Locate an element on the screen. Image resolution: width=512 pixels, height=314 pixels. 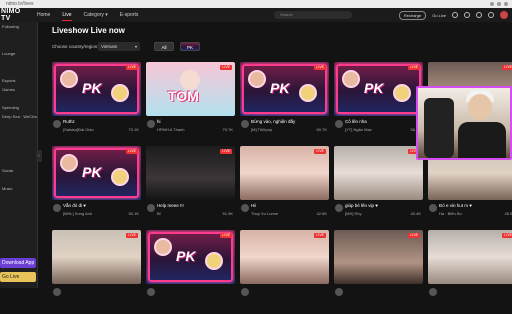
streamer-name: HPMH A Thanh is located at coordinates (182, 129).